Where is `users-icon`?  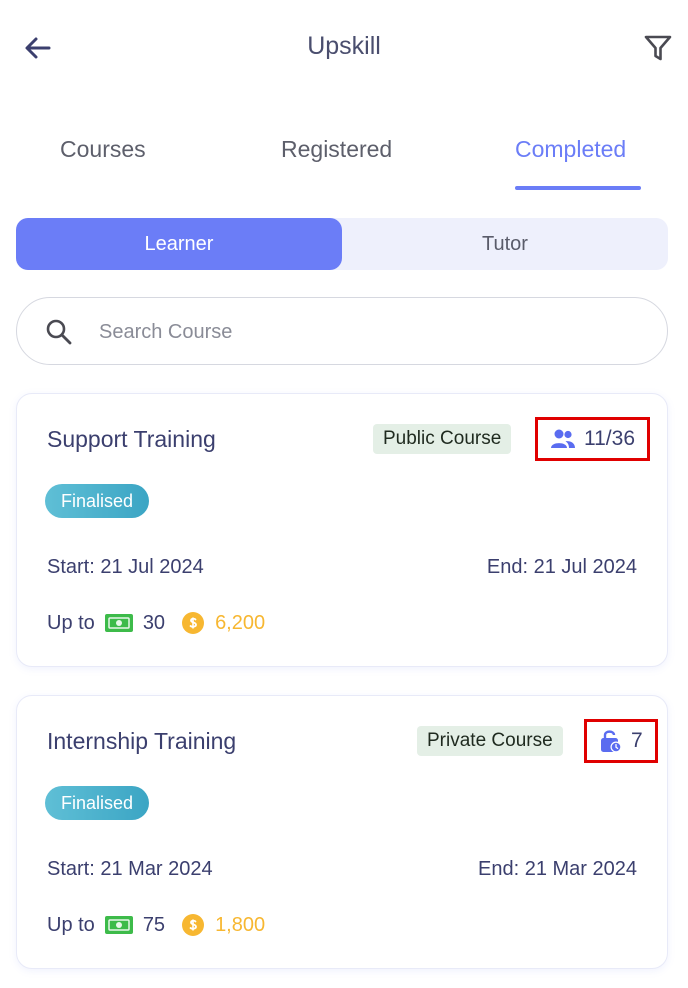
users-icon is located at coordinates (563, 438).